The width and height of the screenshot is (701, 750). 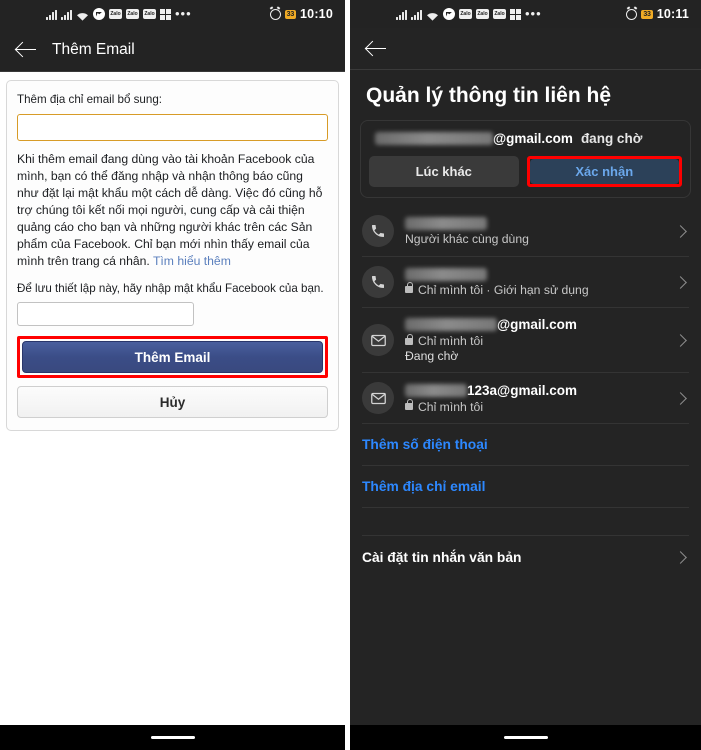 What do you see at coordinates (89, 99) in the screenshot?
I see `email-field-label: Thêm địa chỉ email bổ sung:` at bounding box center [89, 99].